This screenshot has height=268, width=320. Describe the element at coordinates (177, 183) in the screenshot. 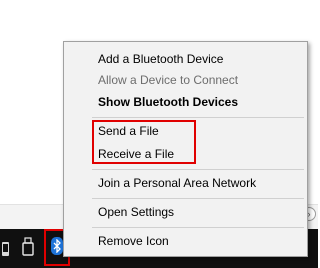

I see `menu-item-join-pan: Join a Personal Area Network` at that location.